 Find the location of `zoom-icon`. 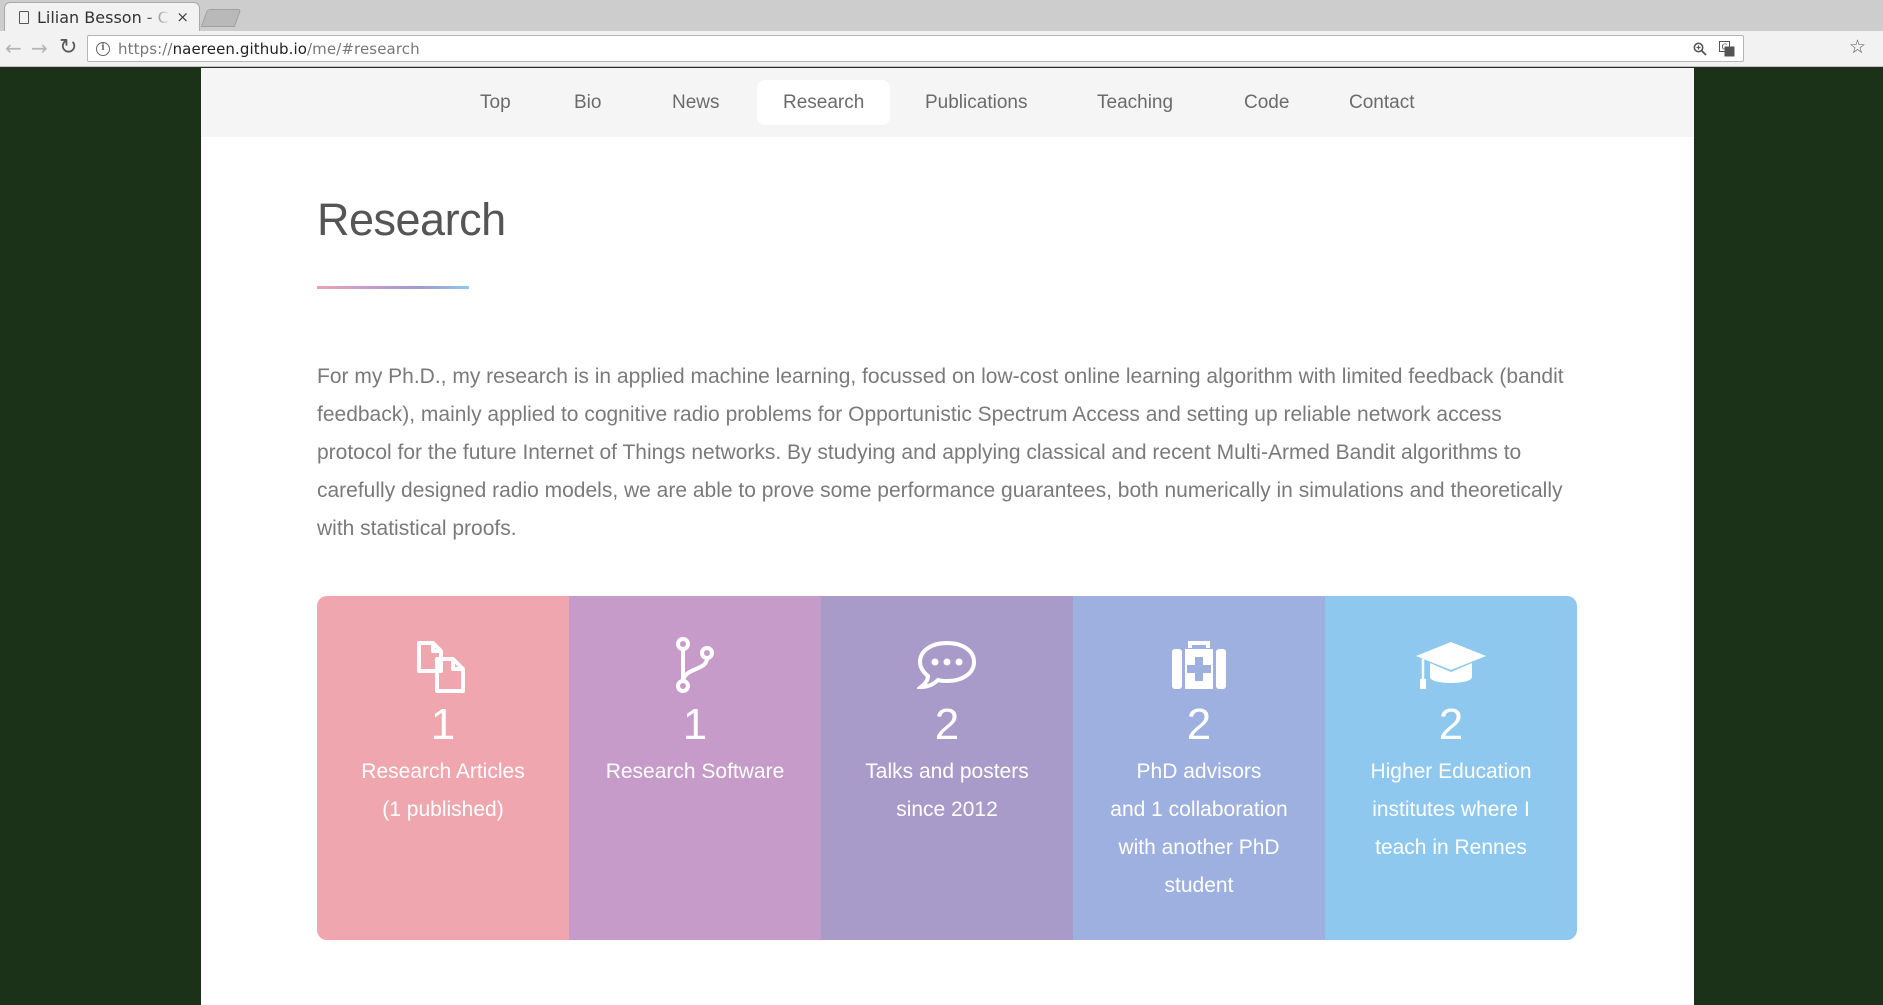

zoom-icon is located at coordinates (1700, 51).